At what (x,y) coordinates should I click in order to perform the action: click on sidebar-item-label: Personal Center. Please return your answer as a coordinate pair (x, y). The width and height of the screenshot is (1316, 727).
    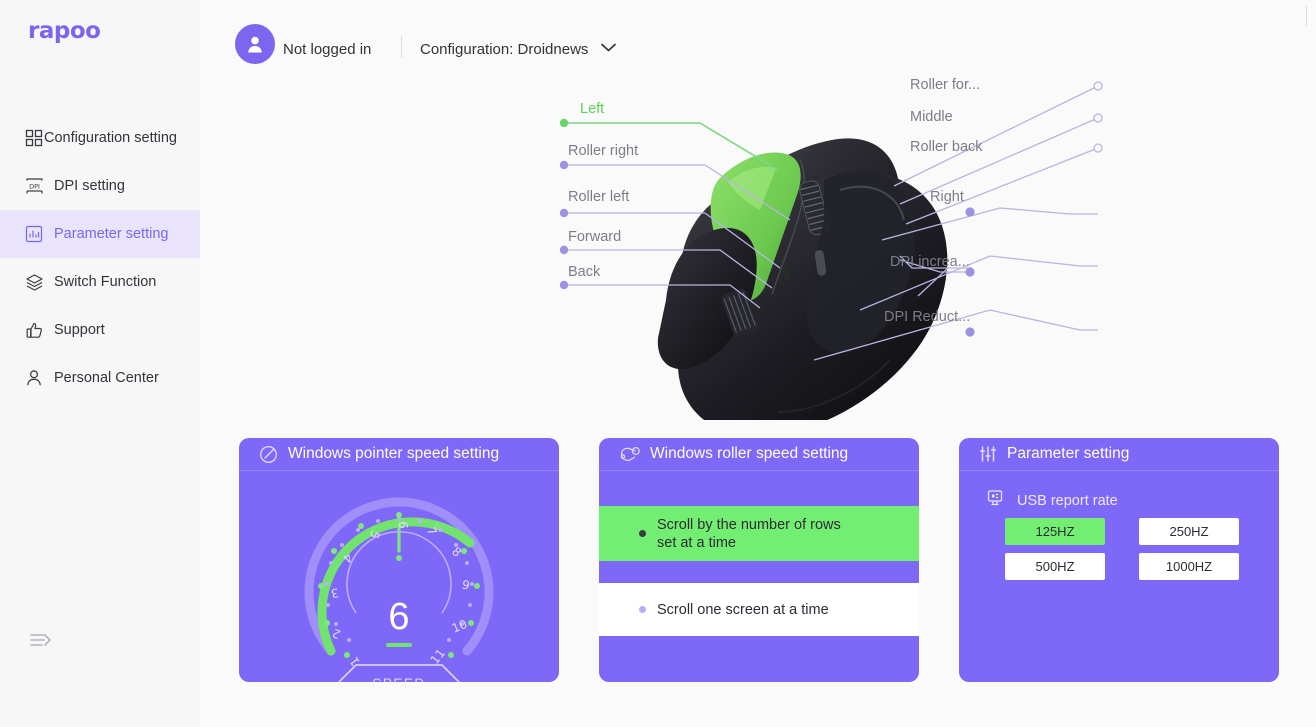
    Looking at the image, I should click on (106, 378).